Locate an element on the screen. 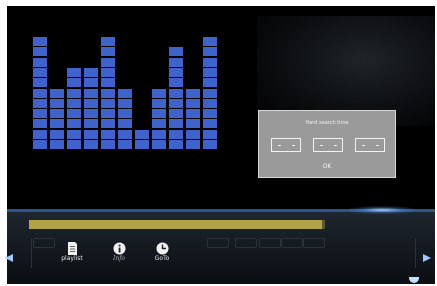 Image resolution: width=437 pixels, height=286 pixels. playlist-label: playlist is located at coordinates (72, 258).